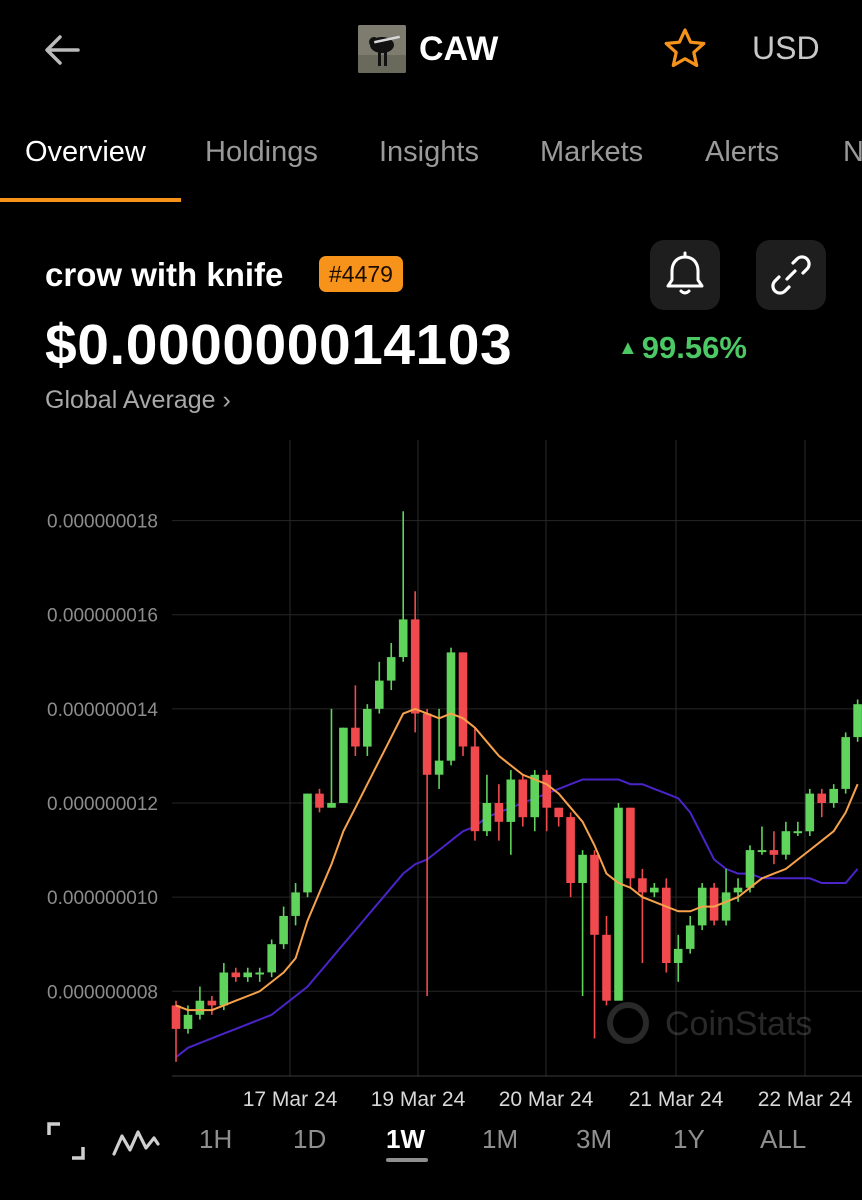 The width and height of the screenshot is (862, 1200). I want to click on x-axis-tick-label: 20 Mar 24, so click(546, 1099).